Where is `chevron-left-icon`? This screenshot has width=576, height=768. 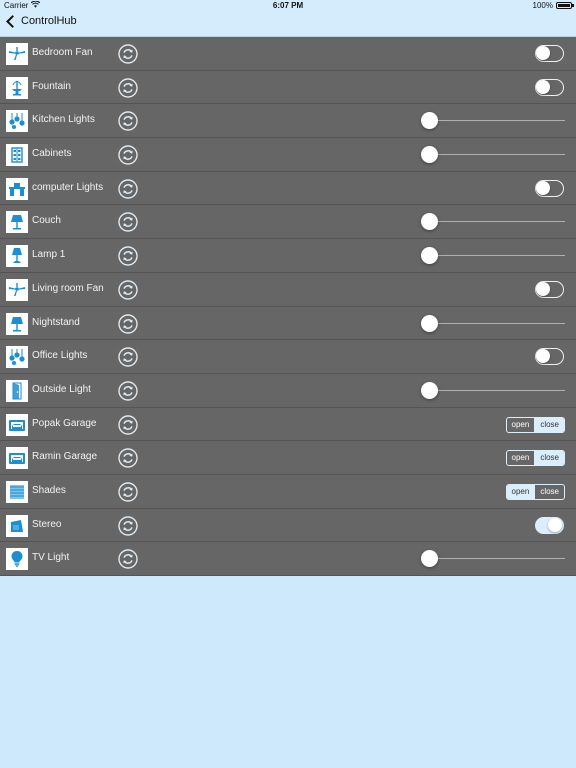
chevron-left-icon is located at coordinates (12, 21).